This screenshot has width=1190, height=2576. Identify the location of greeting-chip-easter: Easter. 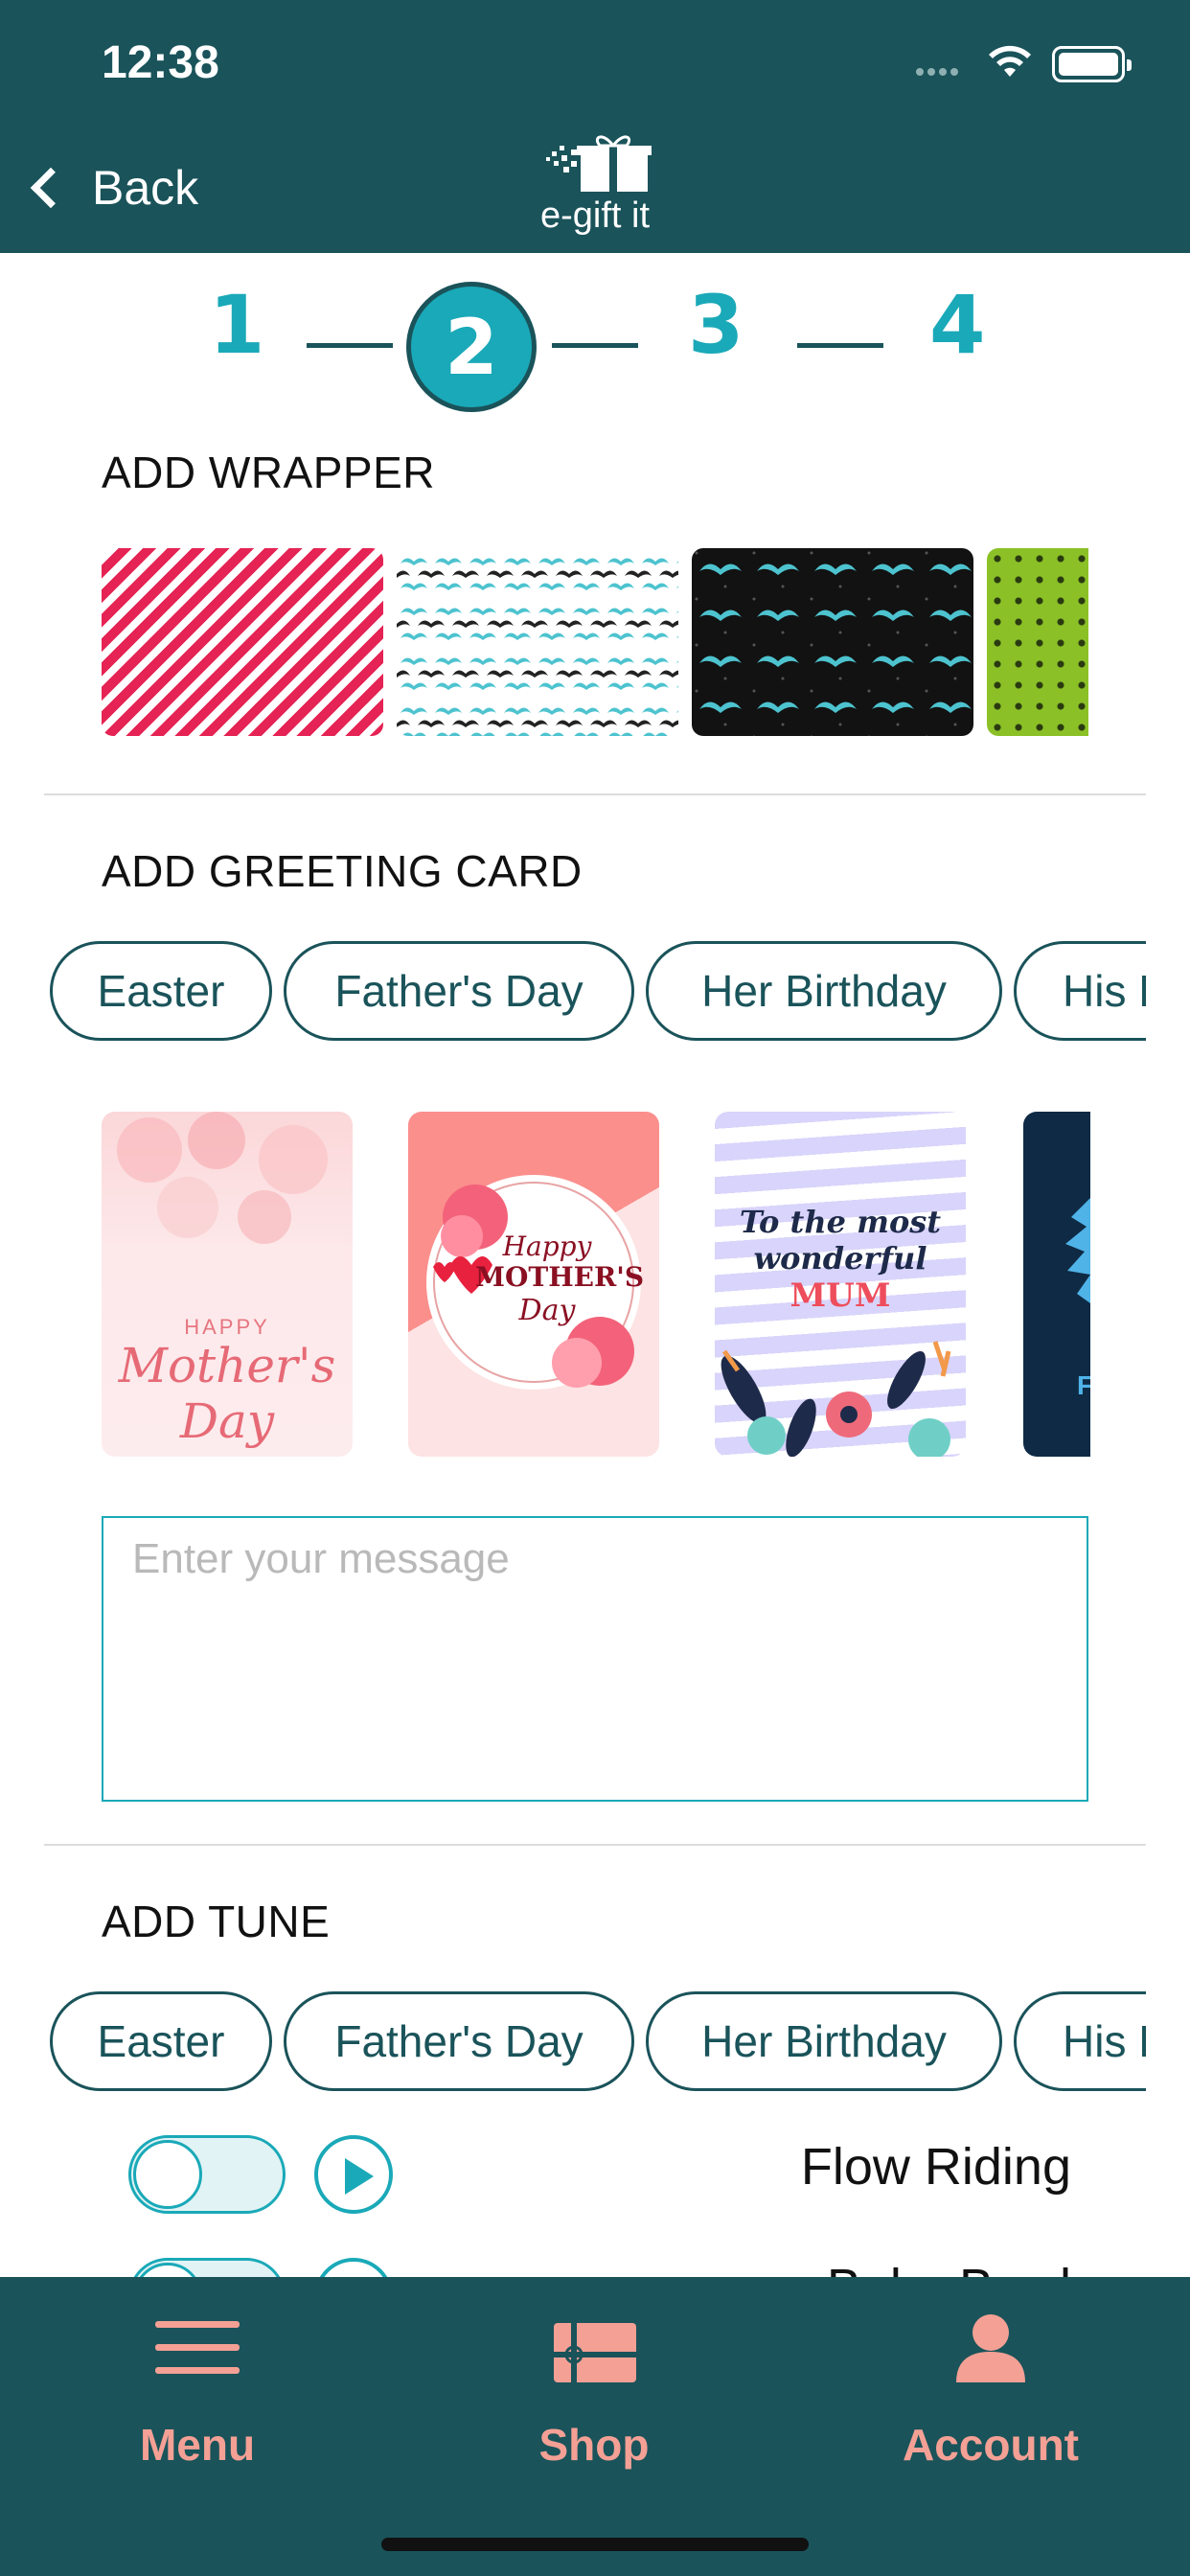
(161, 991).